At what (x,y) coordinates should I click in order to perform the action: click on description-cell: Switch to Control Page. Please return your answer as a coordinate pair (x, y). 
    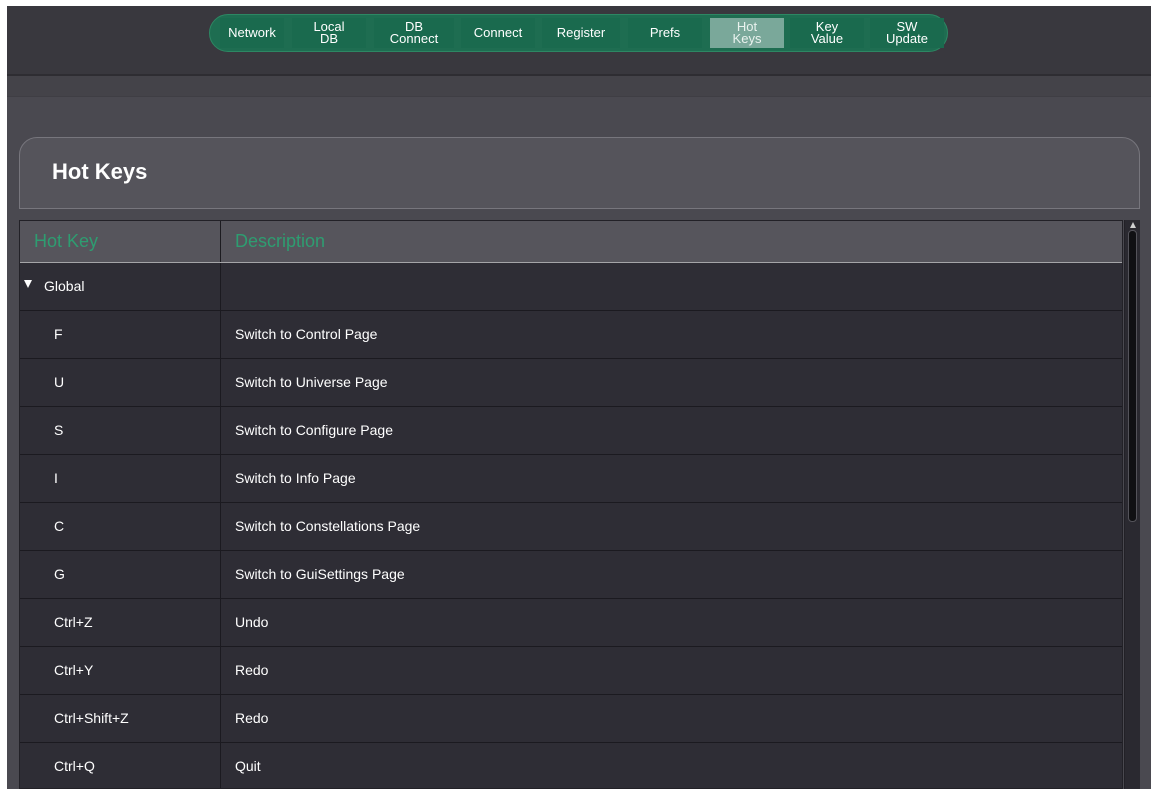
    Looking at the image, I should click on (306, 334).